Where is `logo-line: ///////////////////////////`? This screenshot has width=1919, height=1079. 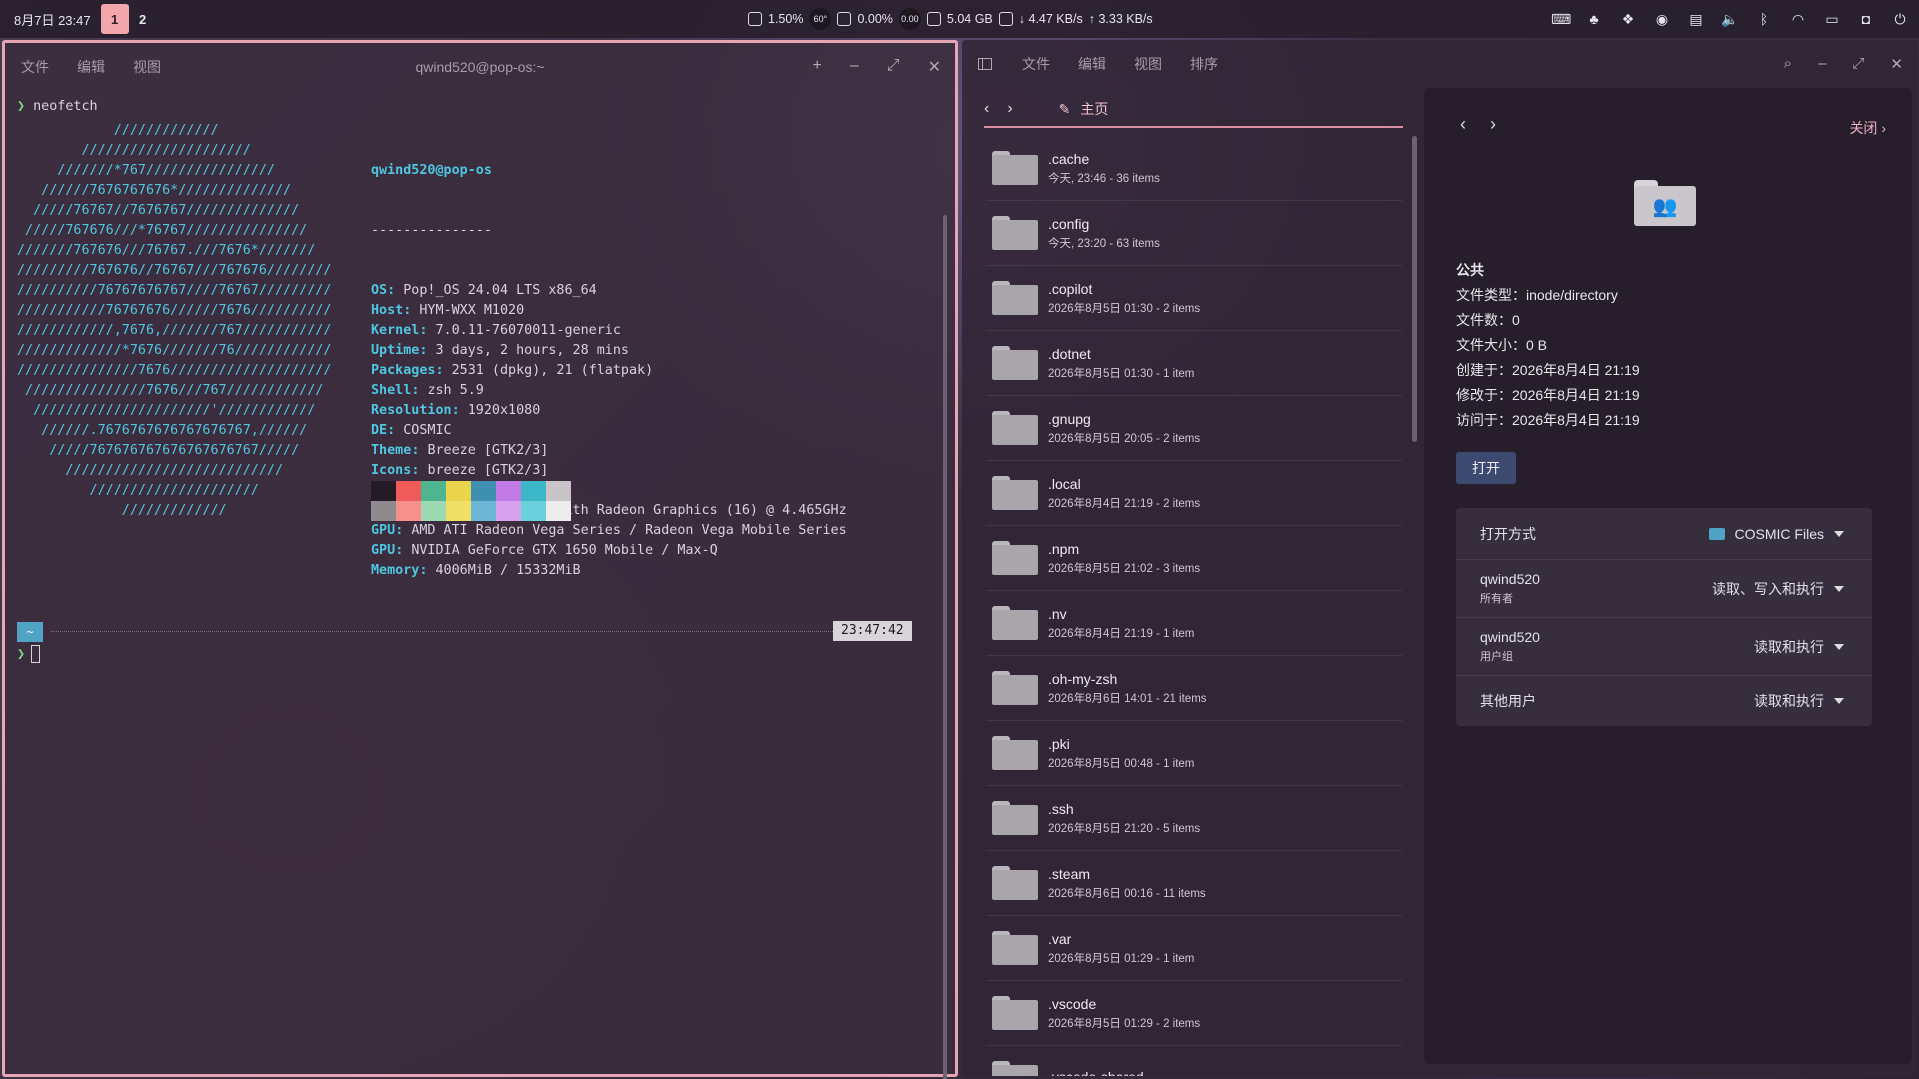
logo-line: /////////////////////////// is located at coordinates (150, 470).